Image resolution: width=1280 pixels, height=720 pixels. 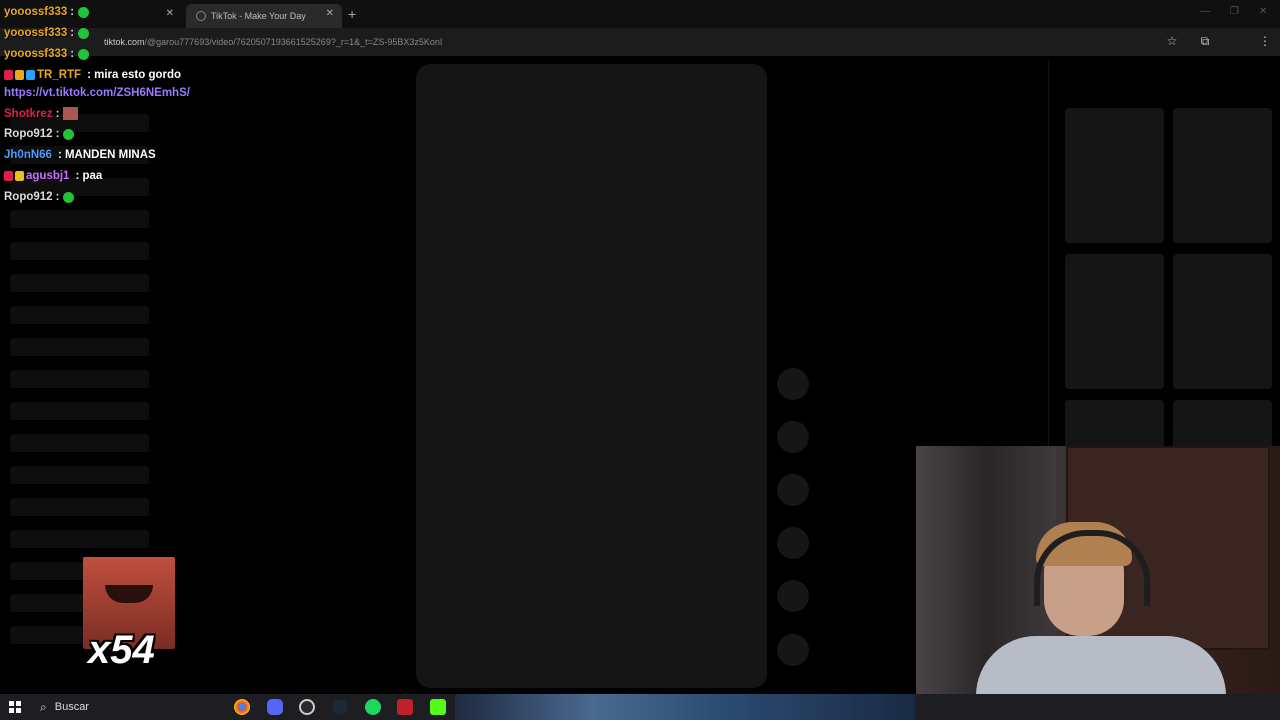 I want to click on emote-combo-count: x54, so click(x=121, y=650).